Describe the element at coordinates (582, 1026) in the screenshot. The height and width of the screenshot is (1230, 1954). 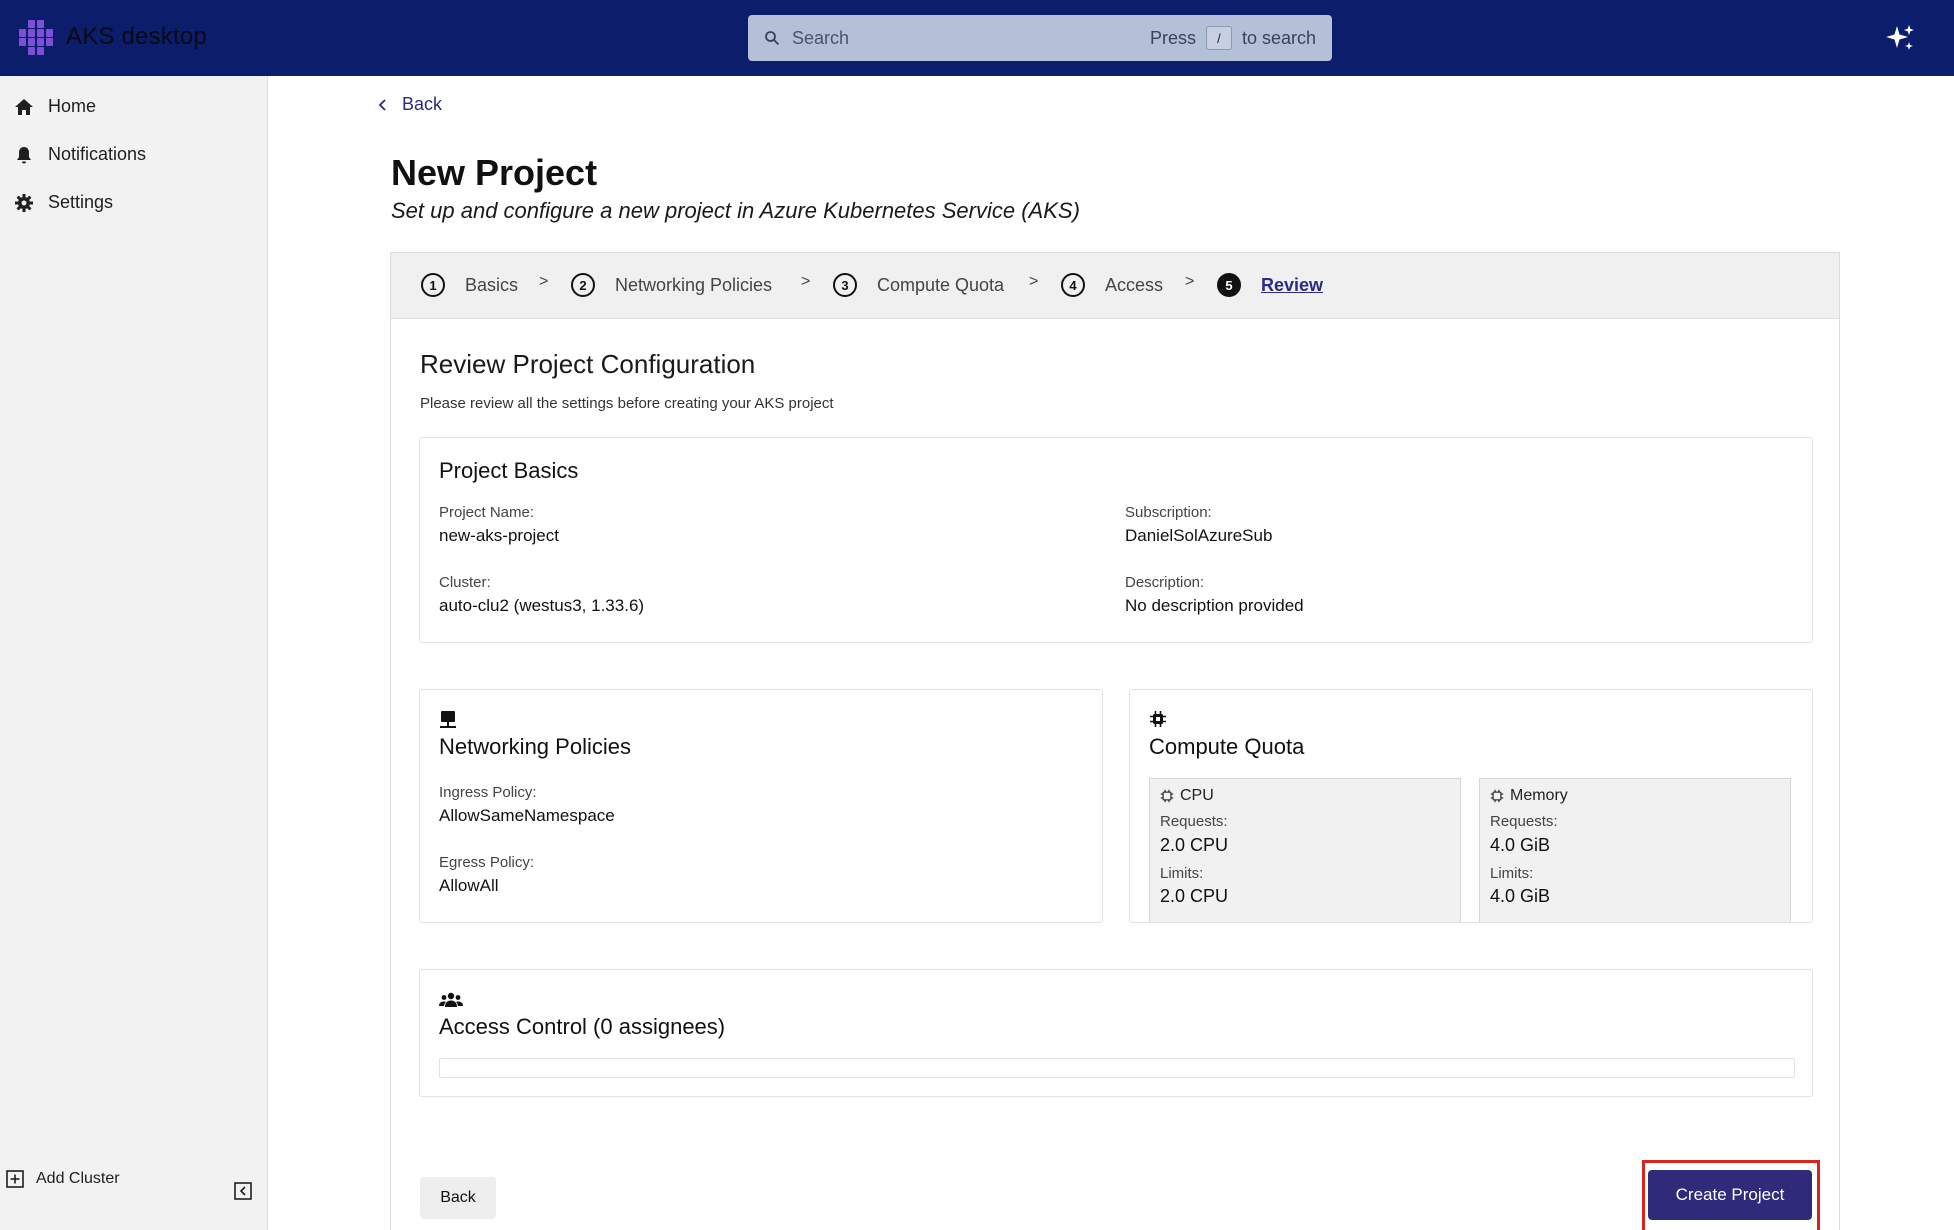
I see `card-title: Access Control (0 assignees)` at that location.